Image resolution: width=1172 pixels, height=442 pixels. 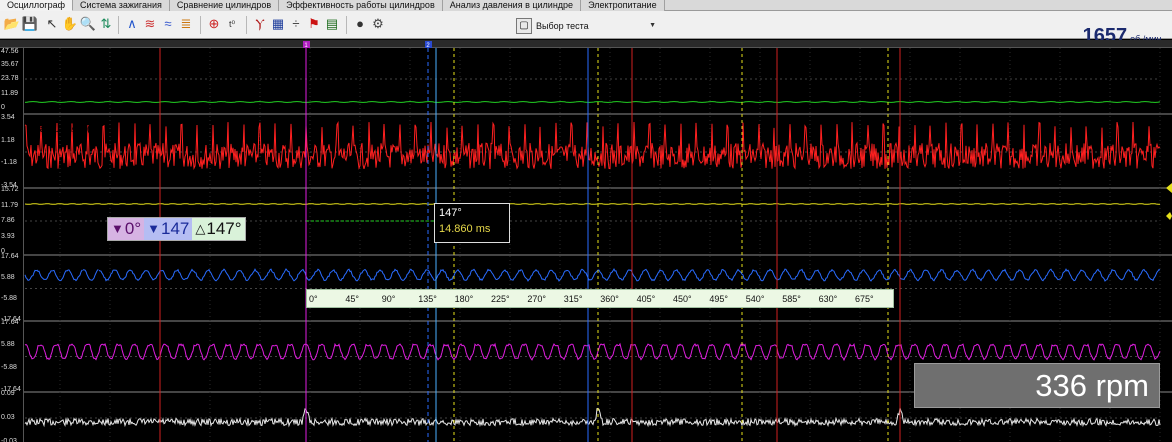 What do you see at coordinates (154, 228) in the screenshot?
I see `marker-b-icon: ▼` at bounding box center [154, 228].